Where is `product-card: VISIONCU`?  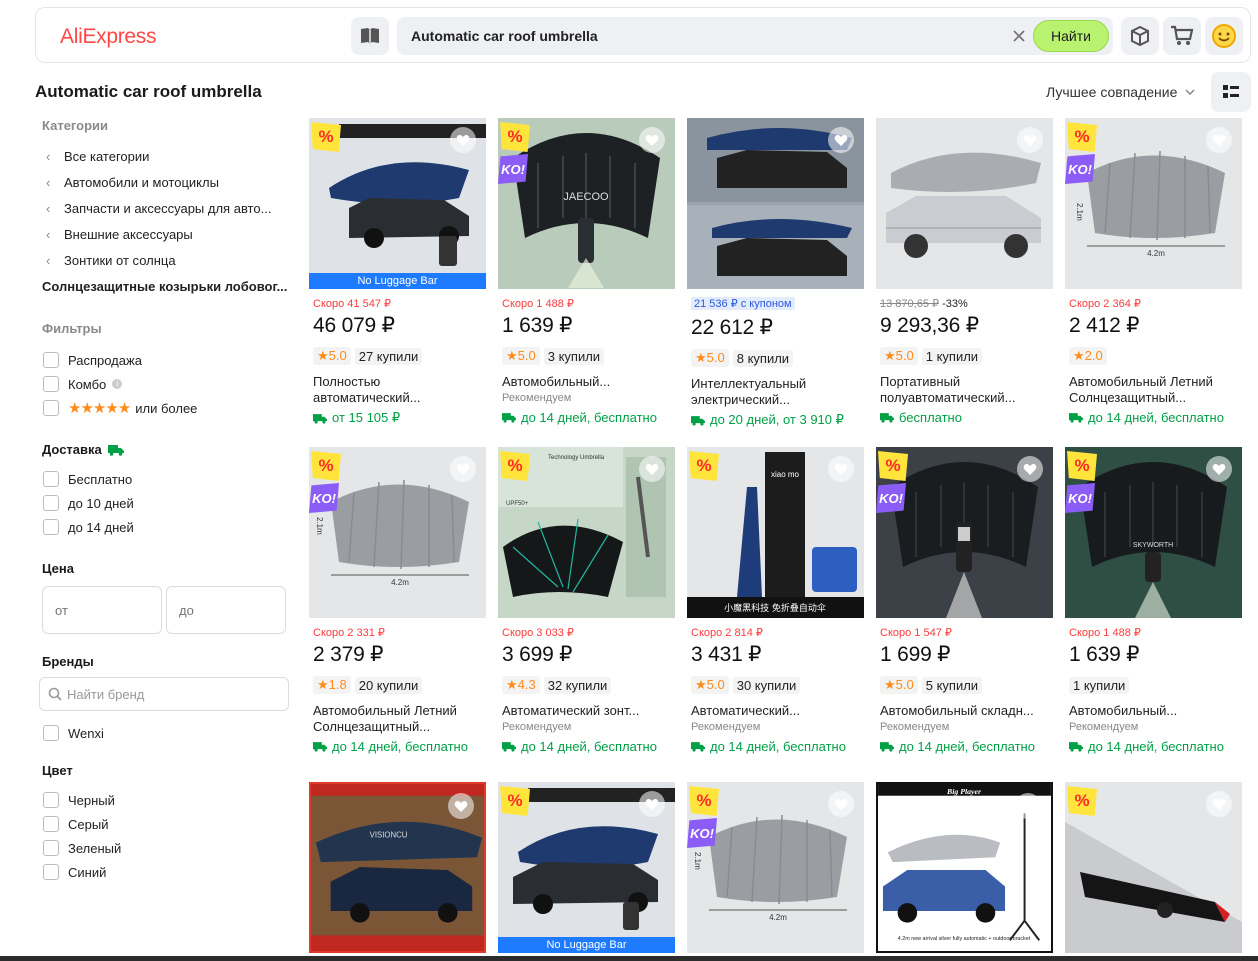 product-card: VISIONCU is located at coordinates (397, 867).